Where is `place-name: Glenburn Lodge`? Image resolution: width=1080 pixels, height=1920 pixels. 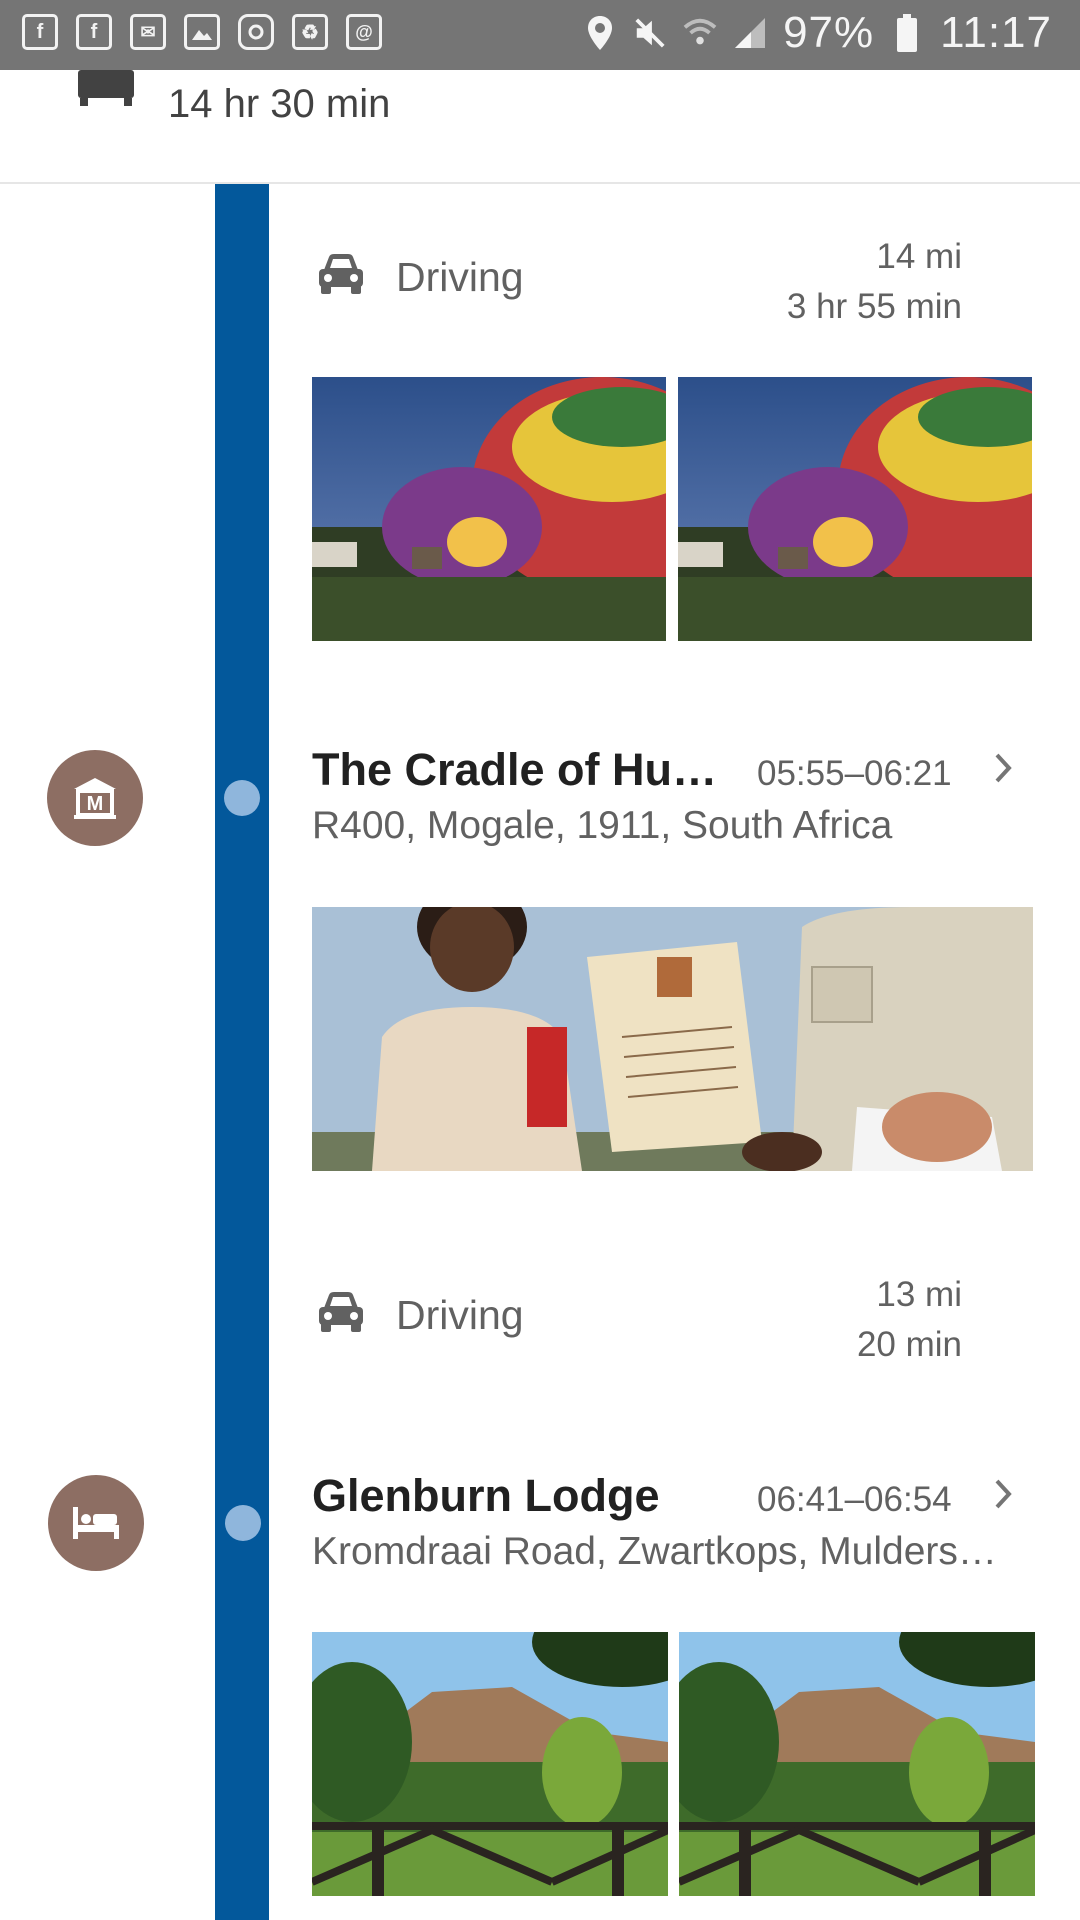
place-name: Glenburn Lodge is located at coordinates (486, 1495).